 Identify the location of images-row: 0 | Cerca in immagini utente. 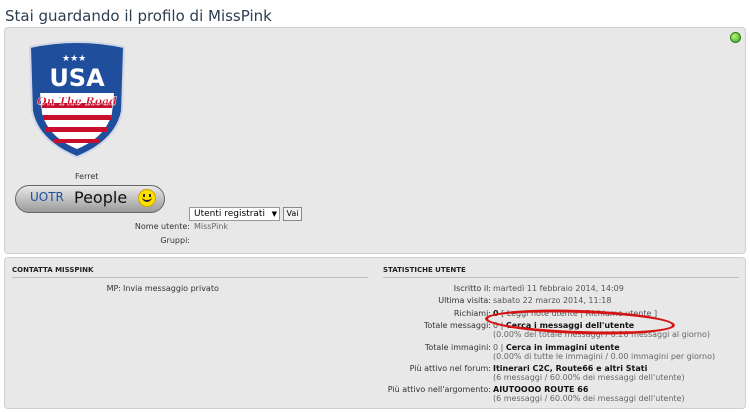
(556, 347).